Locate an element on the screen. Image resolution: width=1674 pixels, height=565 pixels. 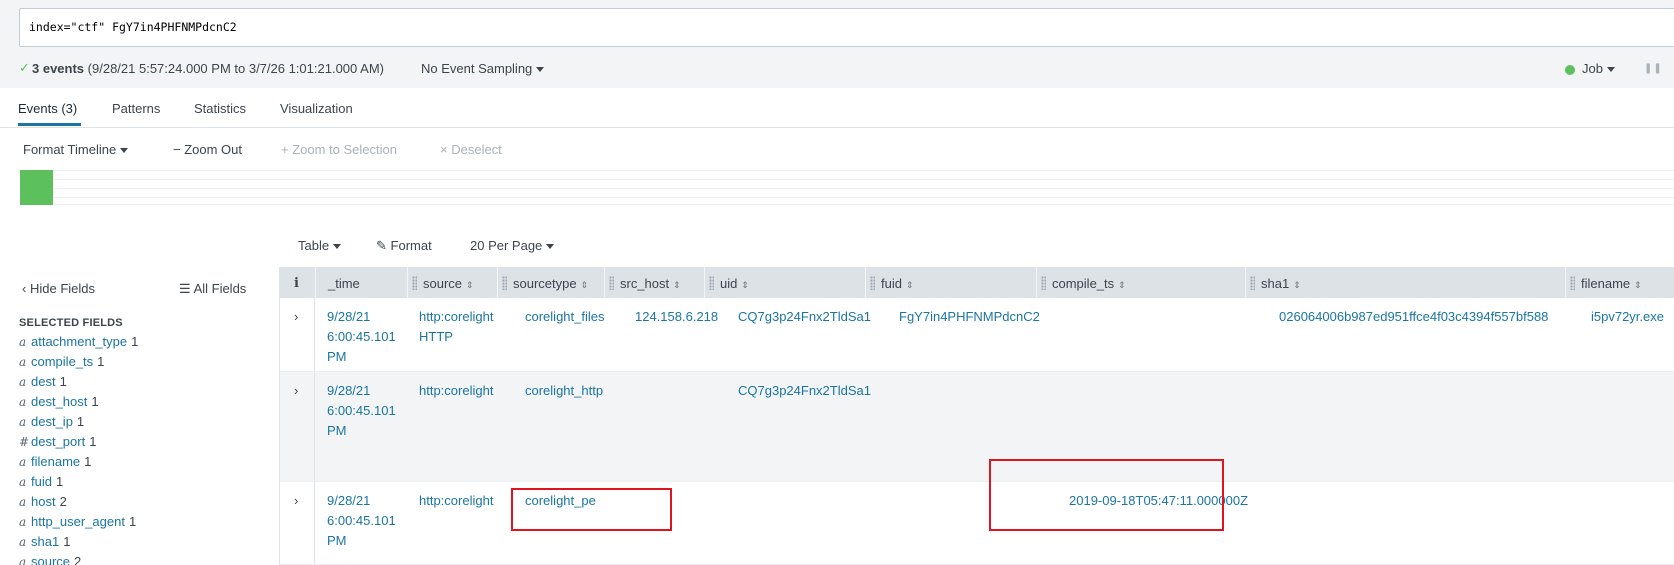
tab-visualization: Visualization is located at coordinates (316, 108).